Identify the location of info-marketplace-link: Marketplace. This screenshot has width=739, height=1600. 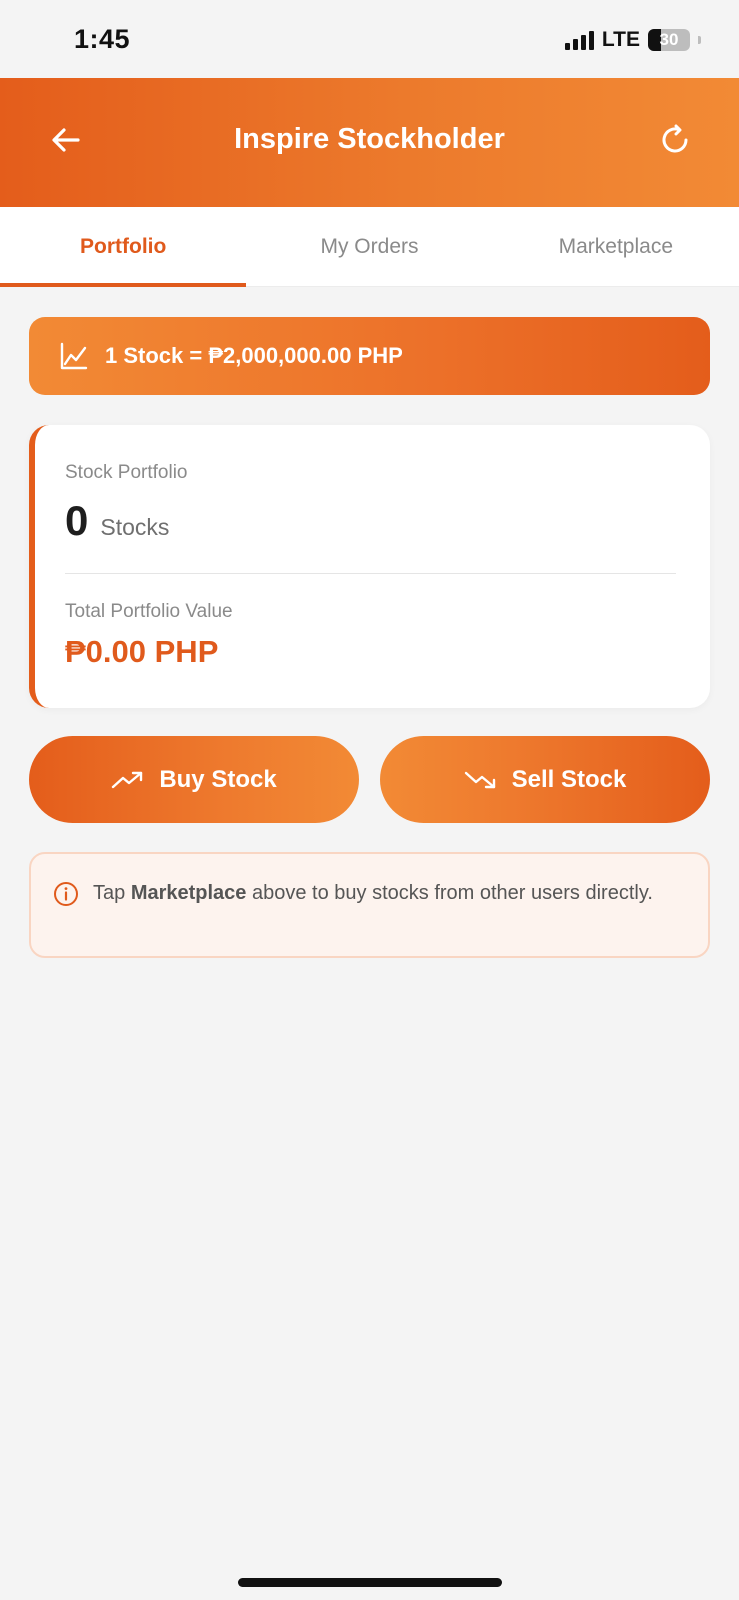
(188, 893).